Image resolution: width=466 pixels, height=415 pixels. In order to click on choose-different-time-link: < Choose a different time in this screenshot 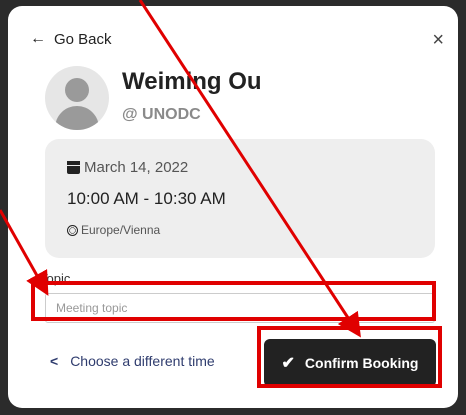, I will do `click(132, 361)`.